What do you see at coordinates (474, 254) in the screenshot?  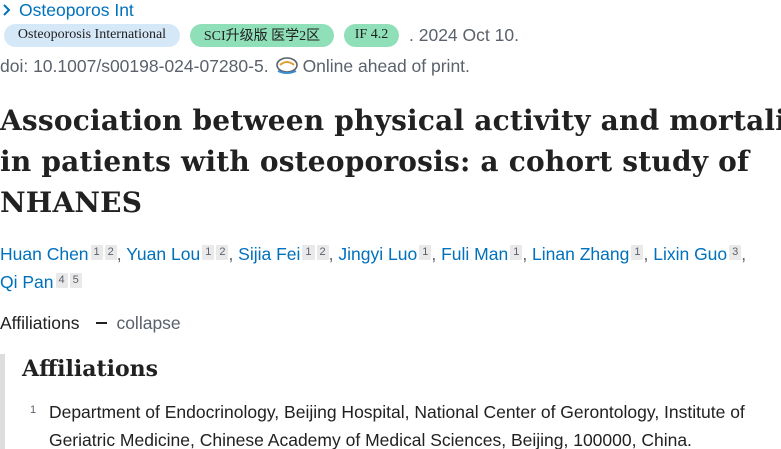 I see `author-link: Fuli Man` at bounding box center [474, 254].